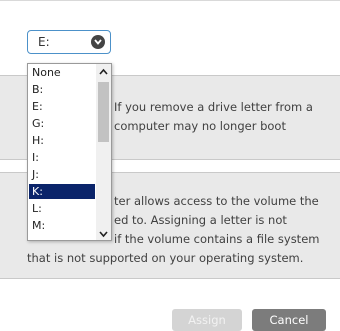  Describe the element at coordinates (62, 174) in the screenshot. I see `dropdown-option: J:` at that location.